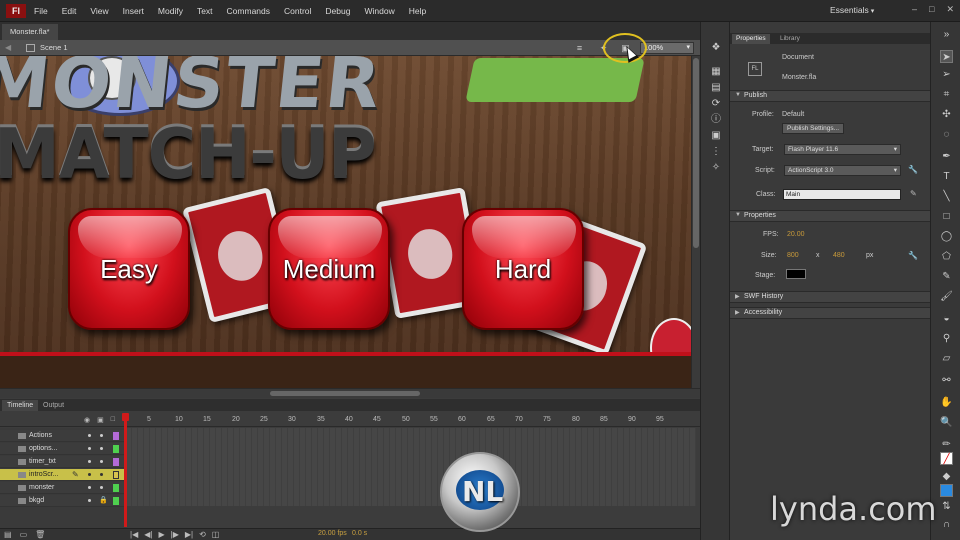 This screenshot has width=960, height=540. I want to click on menu-file: File, so click(41, 11).